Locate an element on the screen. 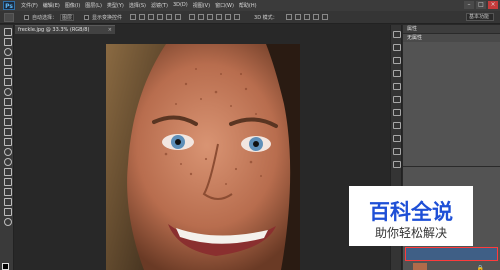  menu-layer: 图层(L) is located at coordinates (93, 5).